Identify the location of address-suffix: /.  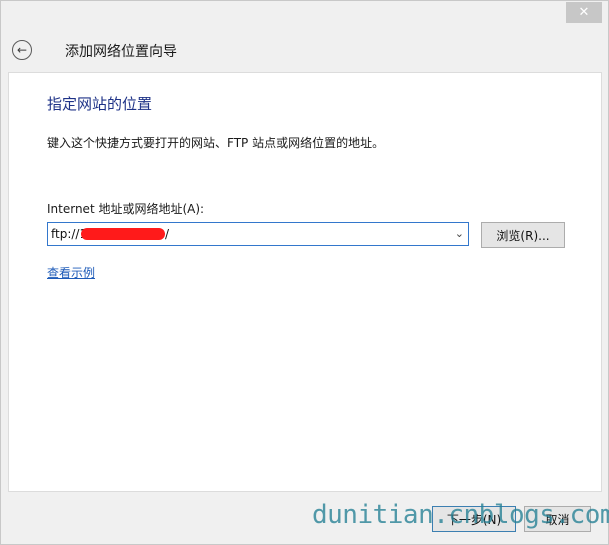
(167, 234).